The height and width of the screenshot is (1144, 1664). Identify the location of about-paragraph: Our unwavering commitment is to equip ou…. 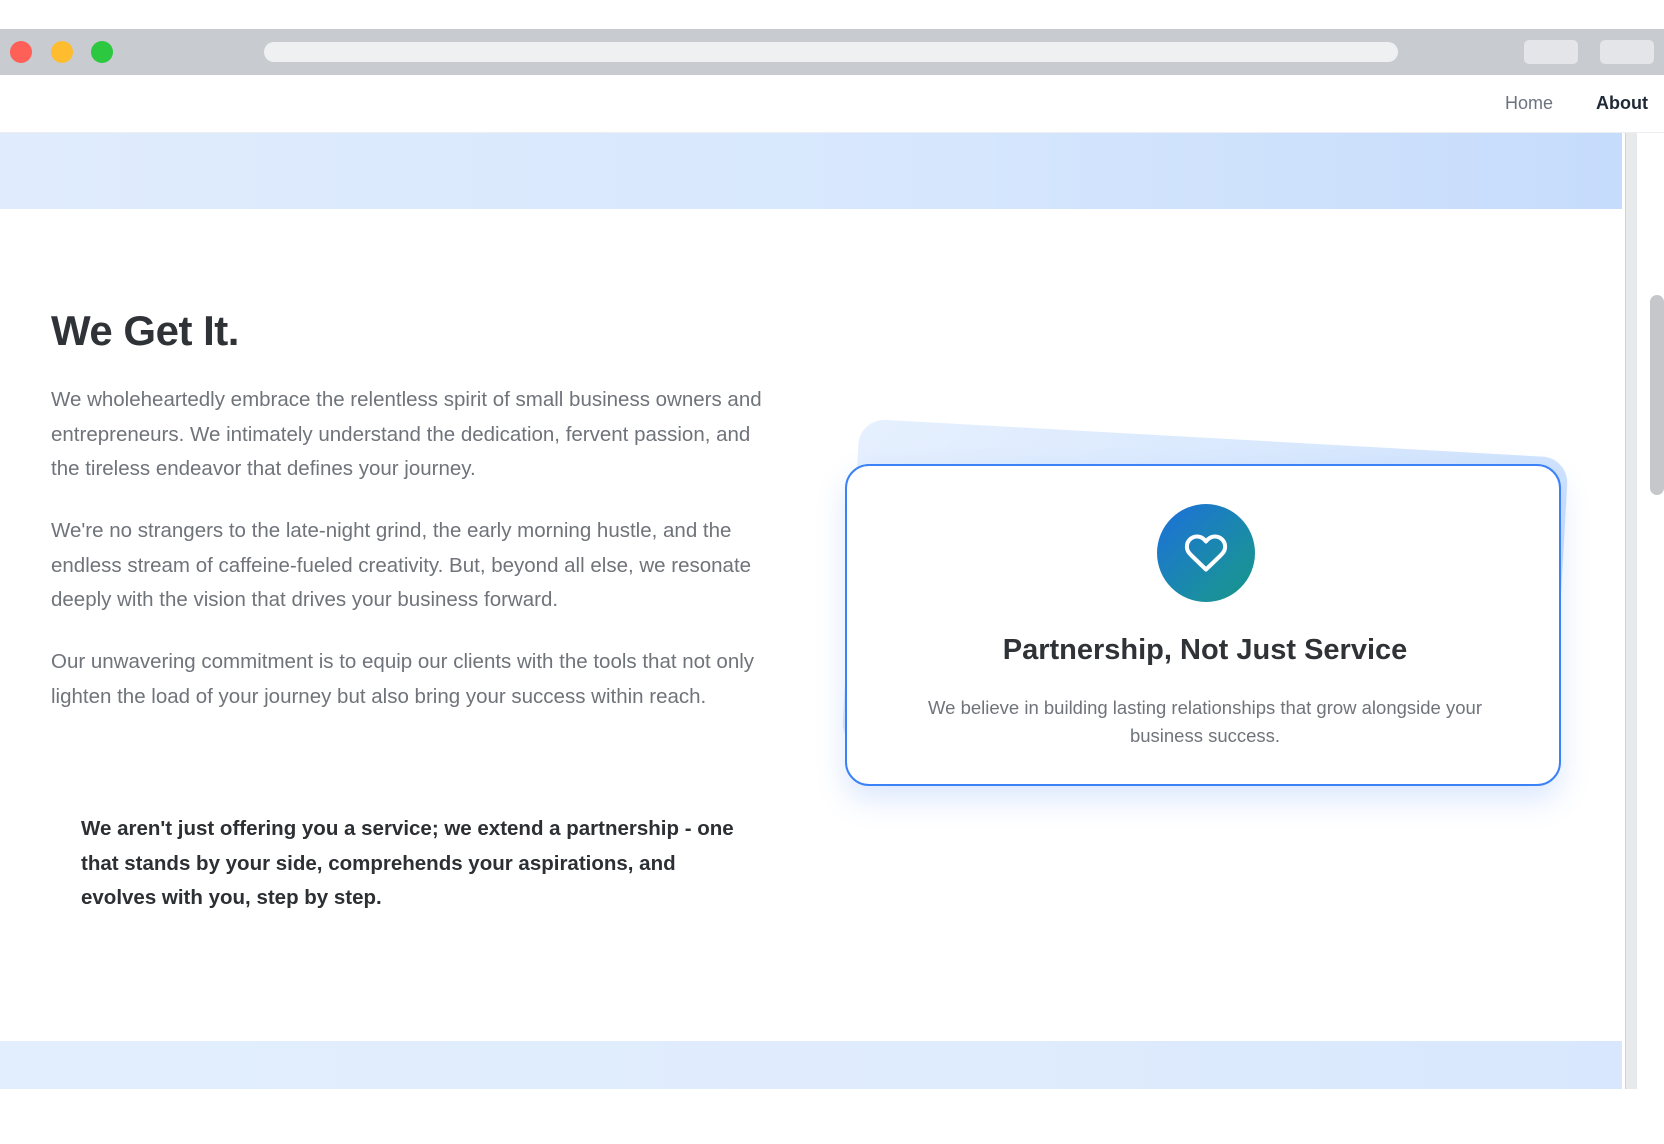
(403, 679).